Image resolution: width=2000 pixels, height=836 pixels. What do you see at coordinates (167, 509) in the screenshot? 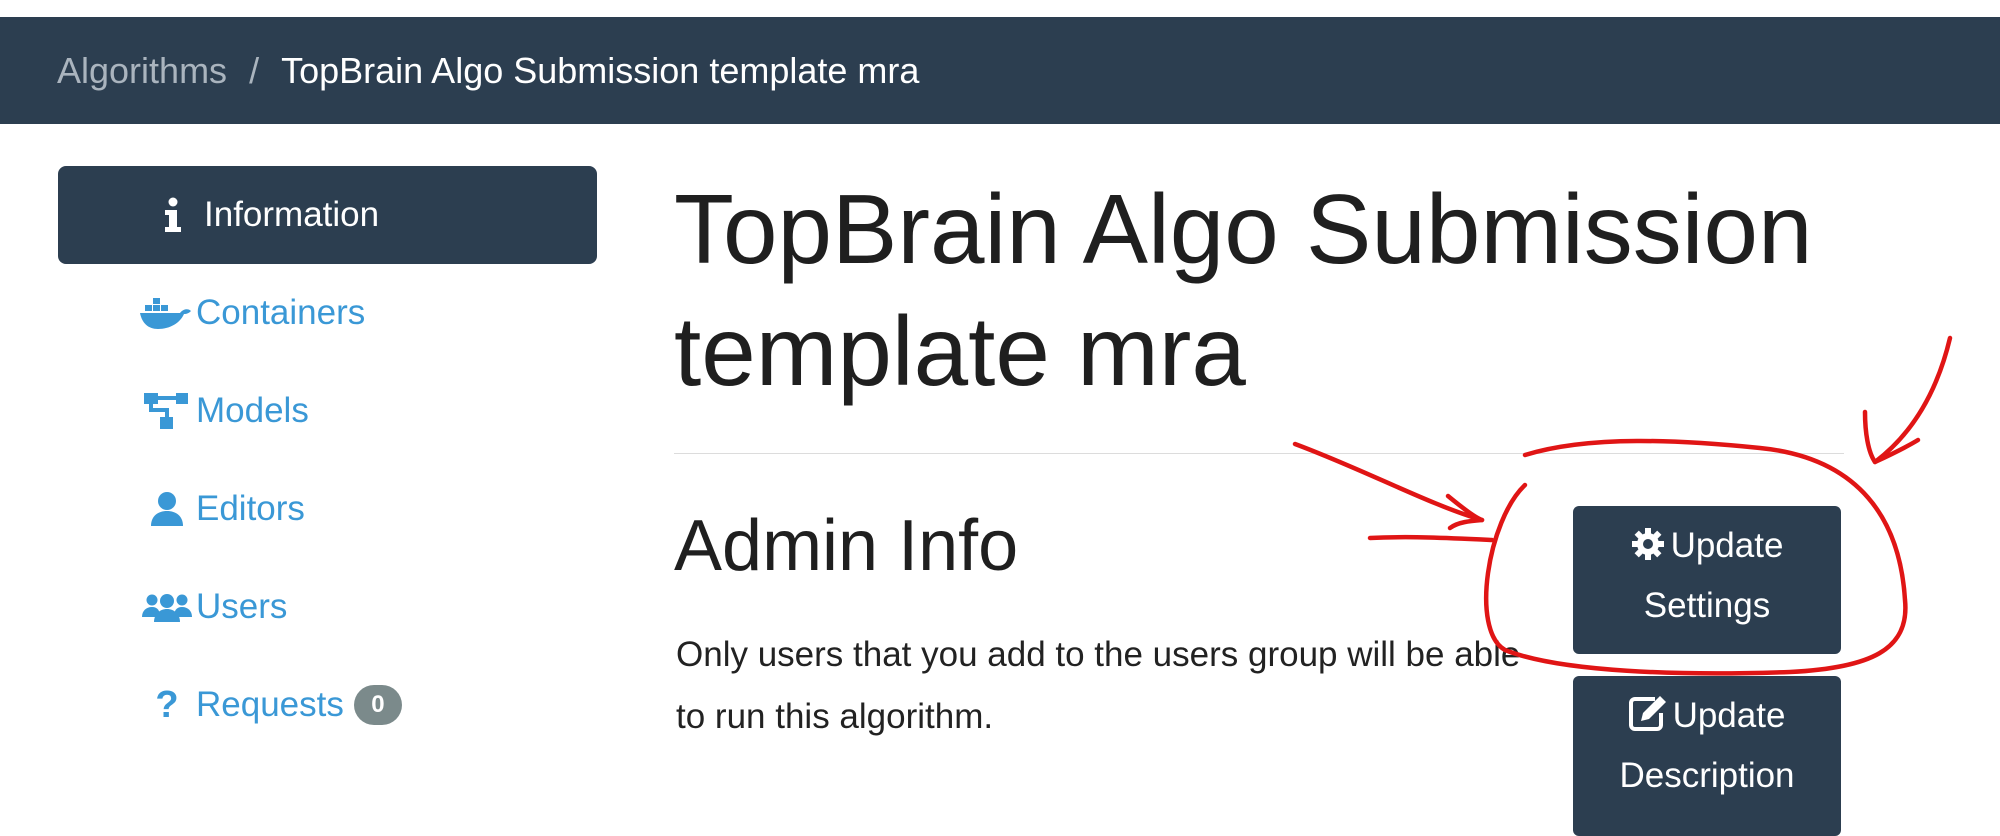
I see `user-icon` at bounding box center [167, 509].